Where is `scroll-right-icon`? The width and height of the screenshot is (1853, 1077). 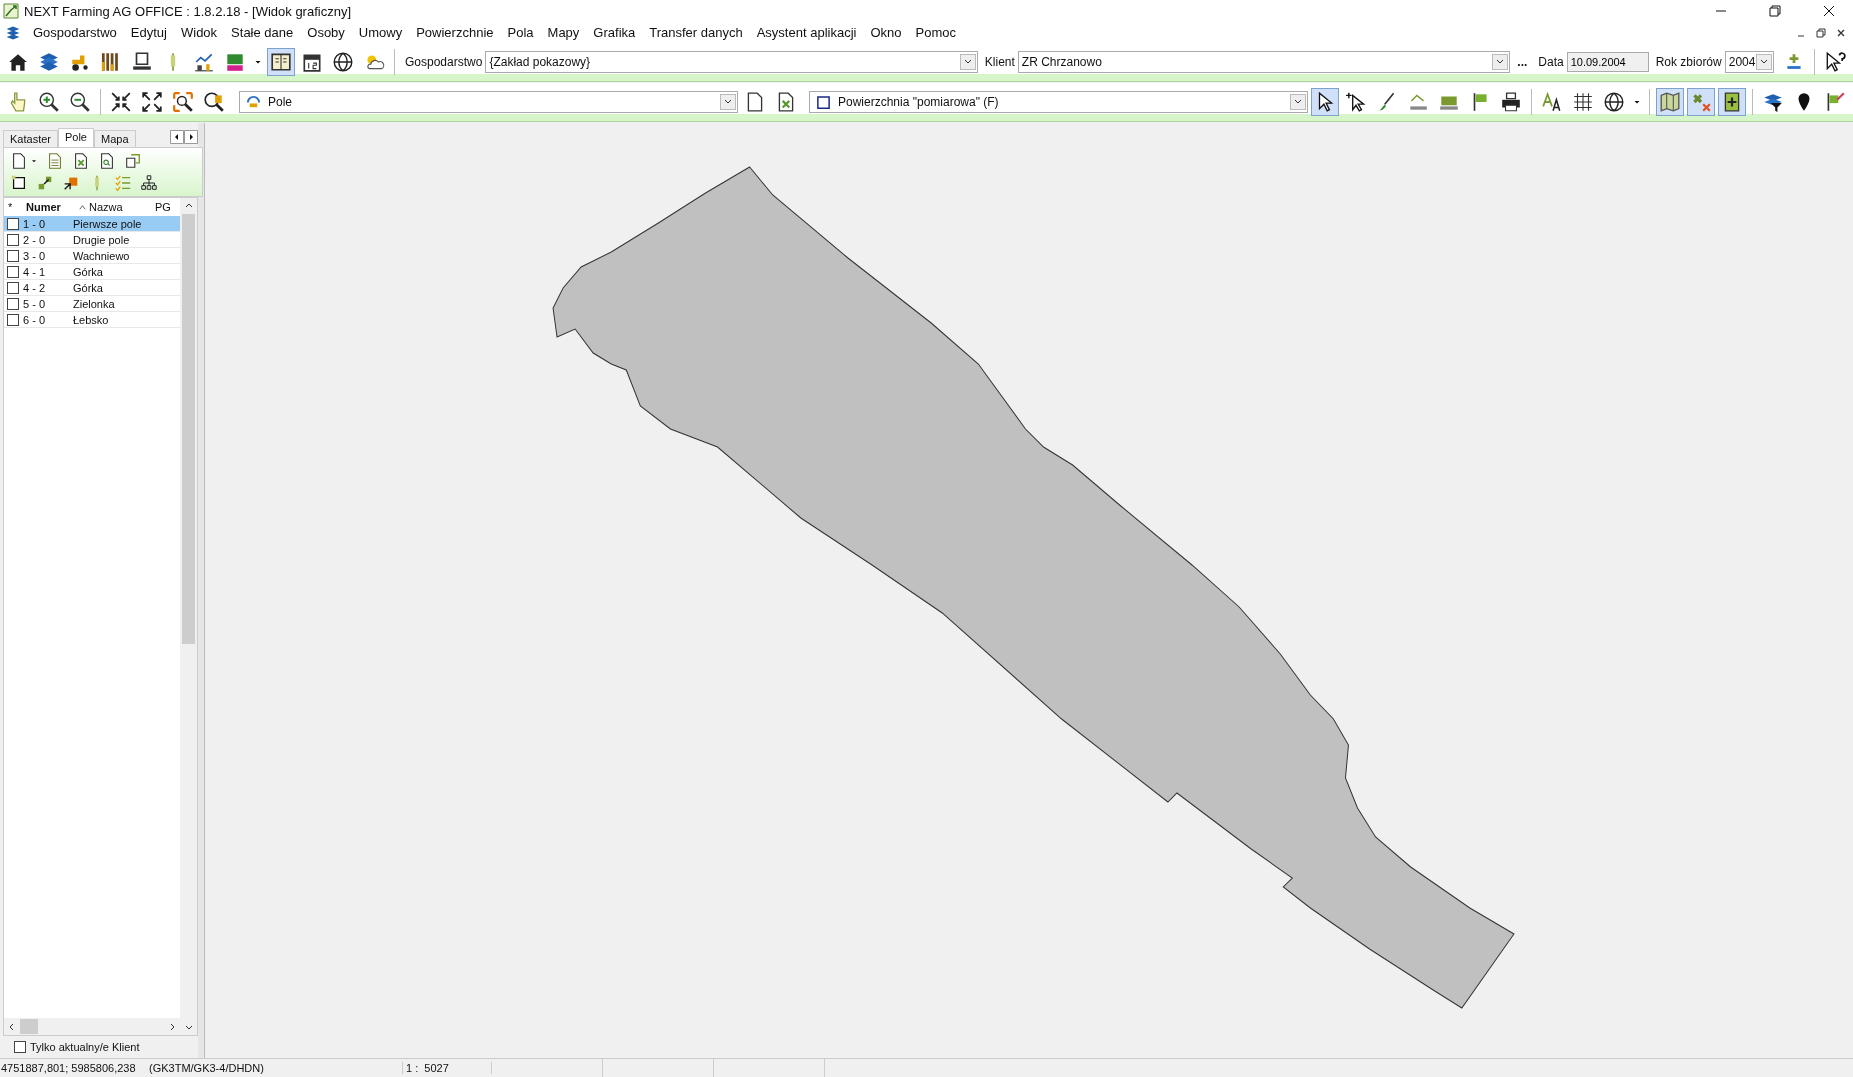 scroll-right-icon is located at coordinates (191, 137).